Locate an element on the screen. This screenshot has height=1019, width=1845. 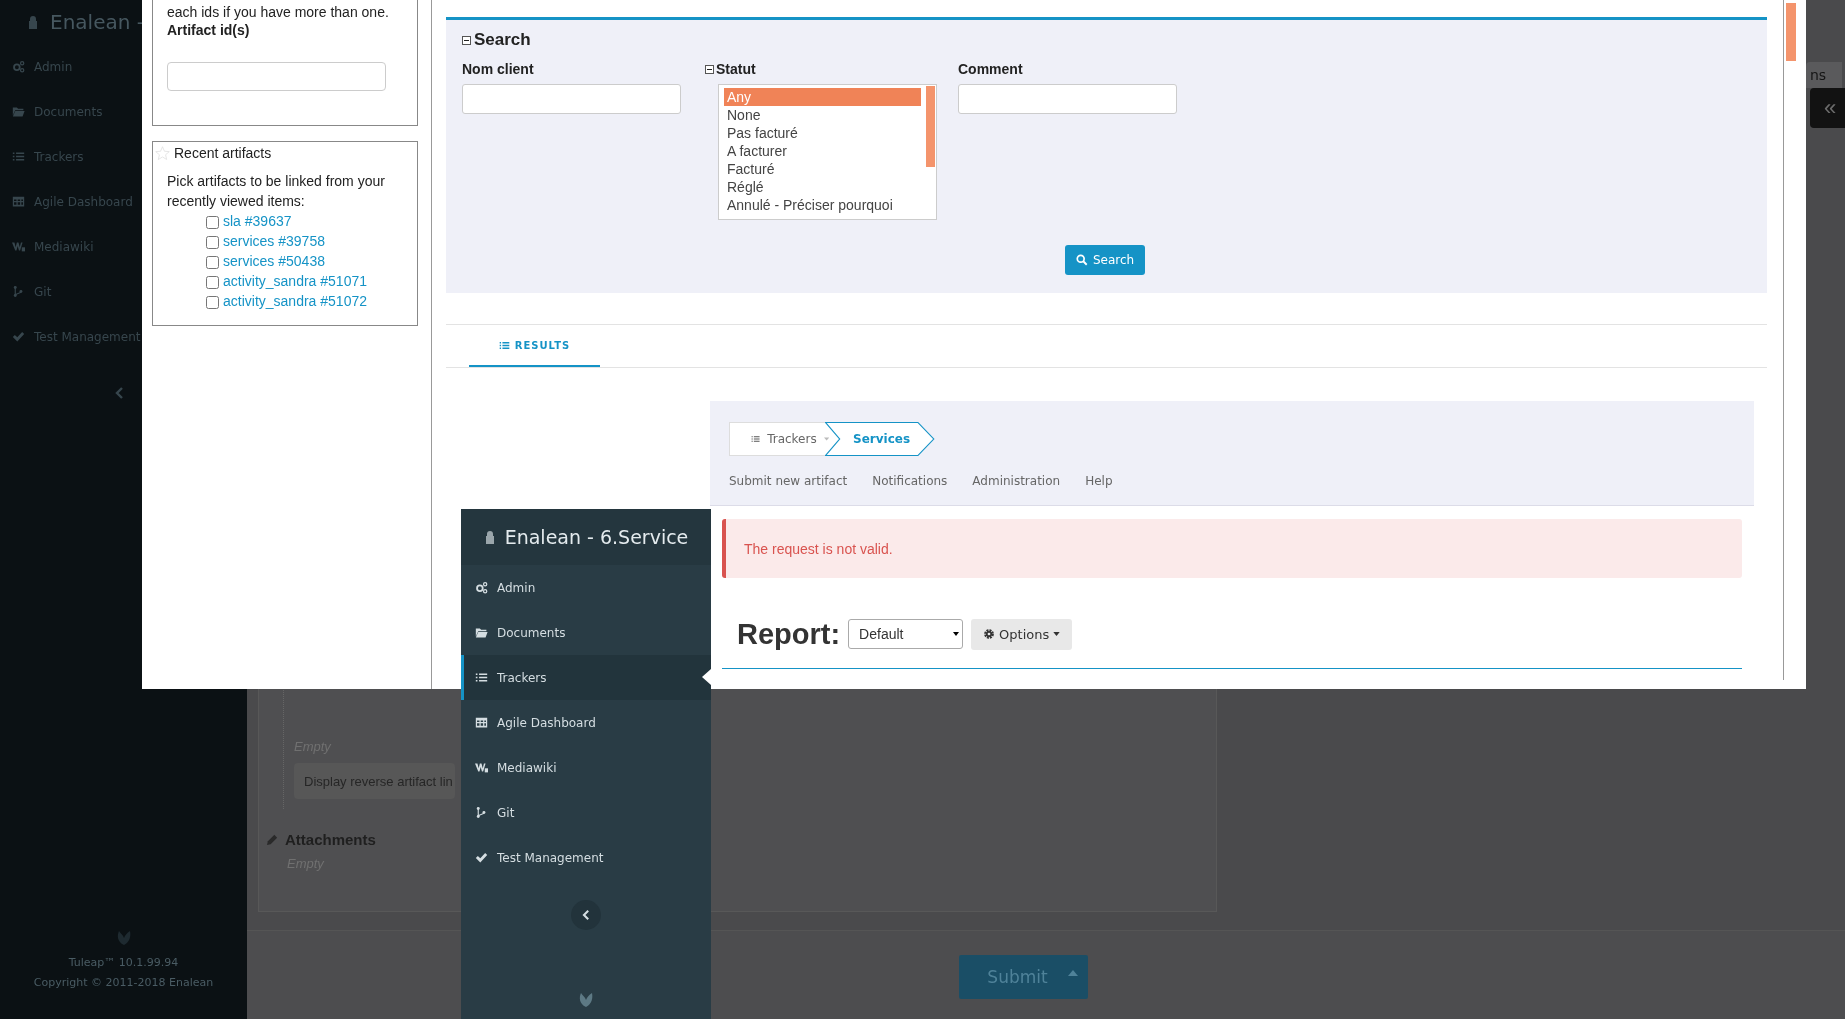
copyright-text: Copyright © 2011-2018 Enalean is located at coordinates (123, 983).